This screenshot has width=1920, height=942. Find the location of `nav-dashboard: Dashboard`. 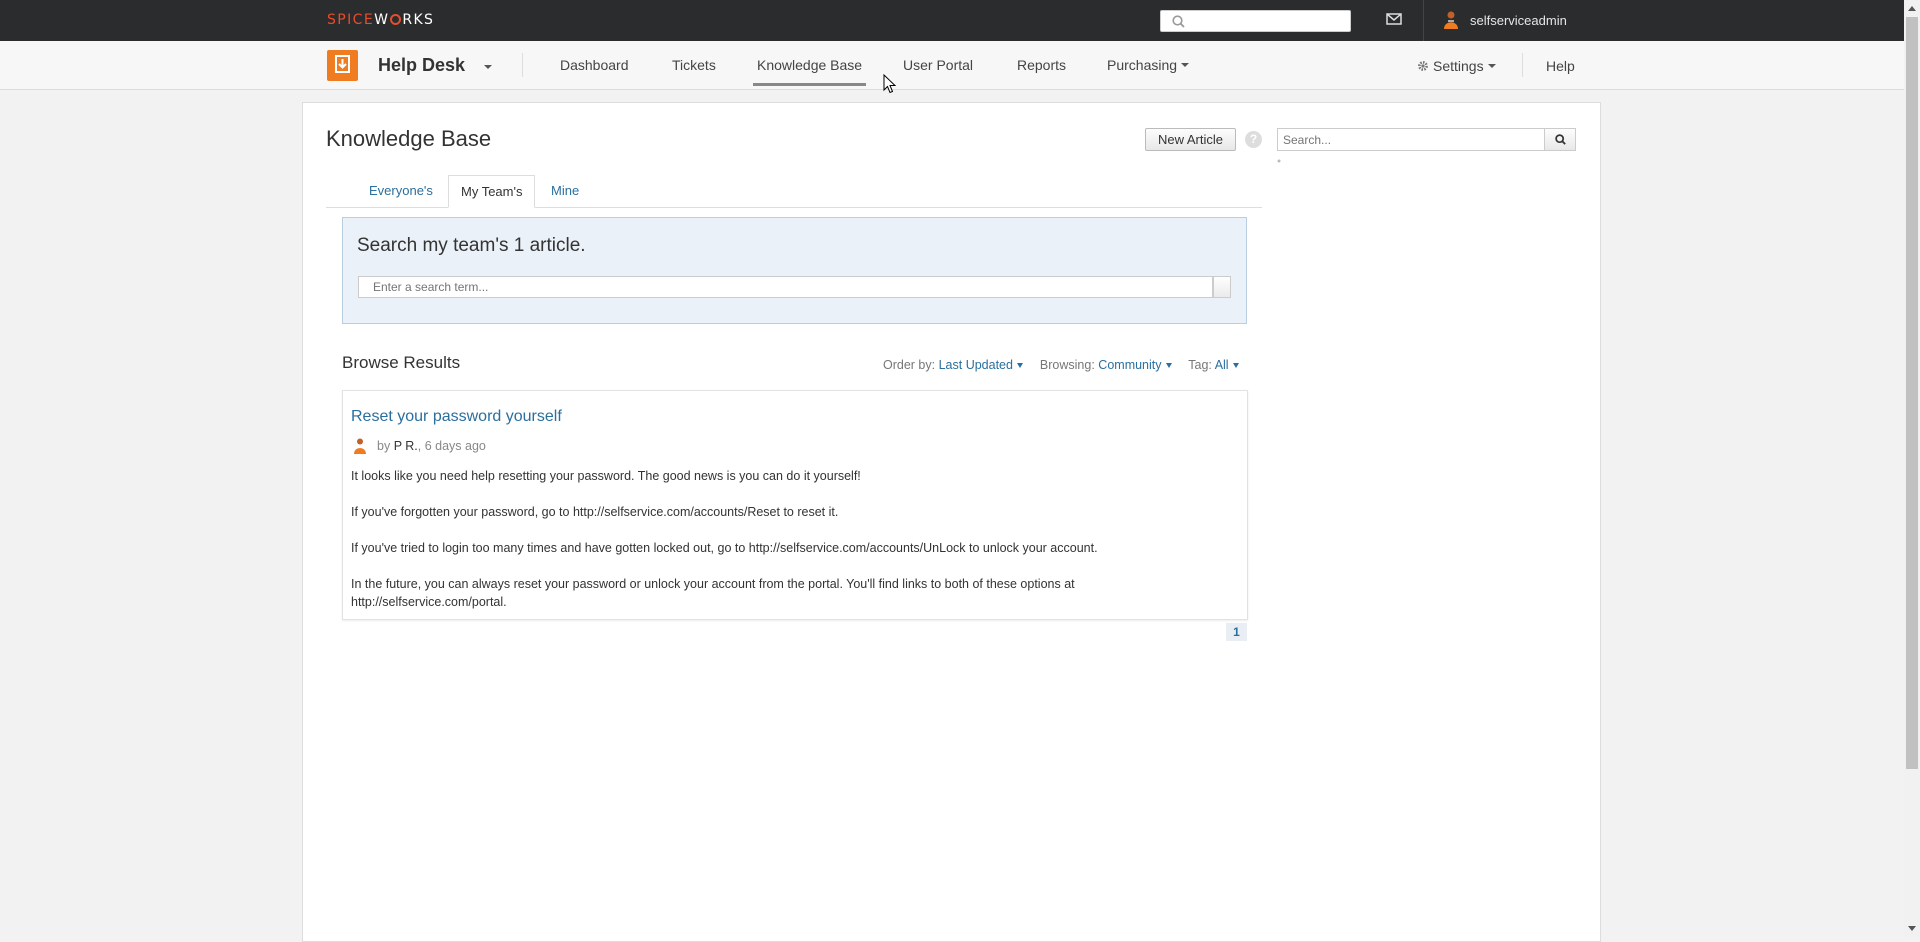

nav-dashboard: Dashboard is located at coordinates (594, 65).